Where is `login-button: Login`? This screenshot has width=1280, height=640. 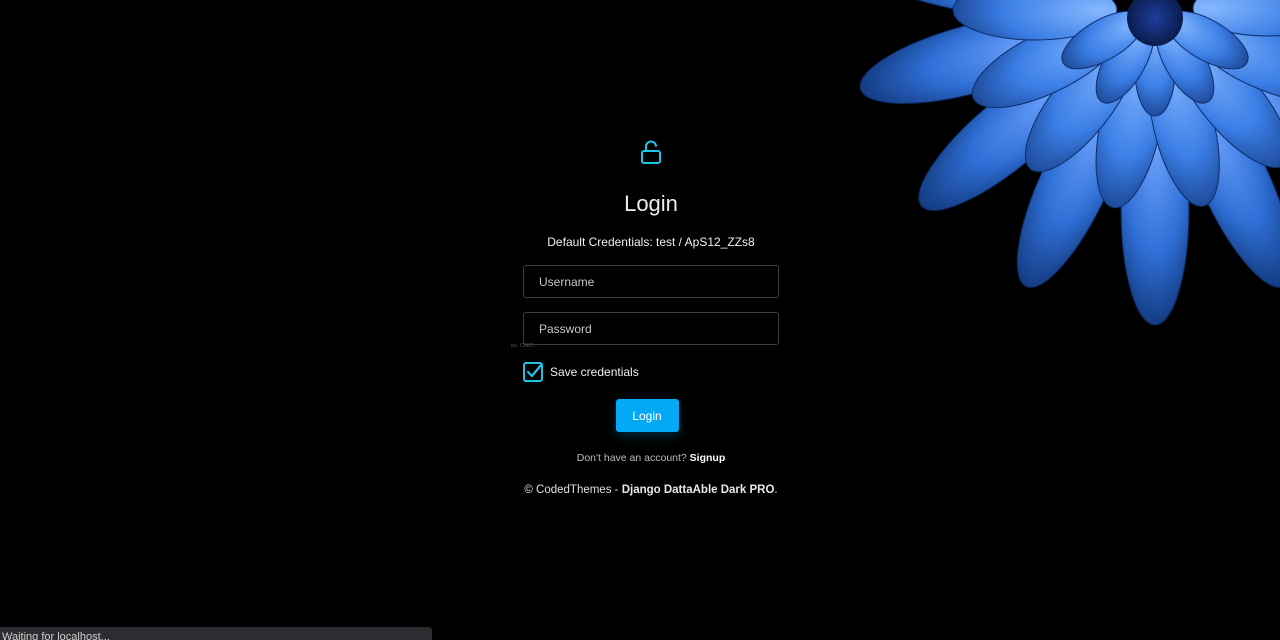 login-button: Login is located at coordinates (647, 415).